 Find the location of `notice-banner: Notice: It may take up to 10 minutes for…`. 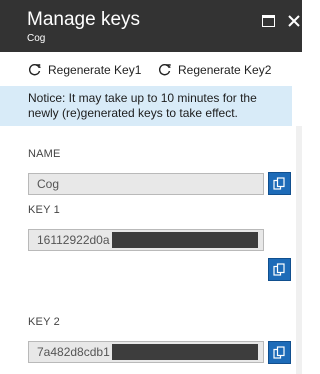

notice-banner: Notice: It may take up to 10 minutes for… is located at coordinates (146, 106).